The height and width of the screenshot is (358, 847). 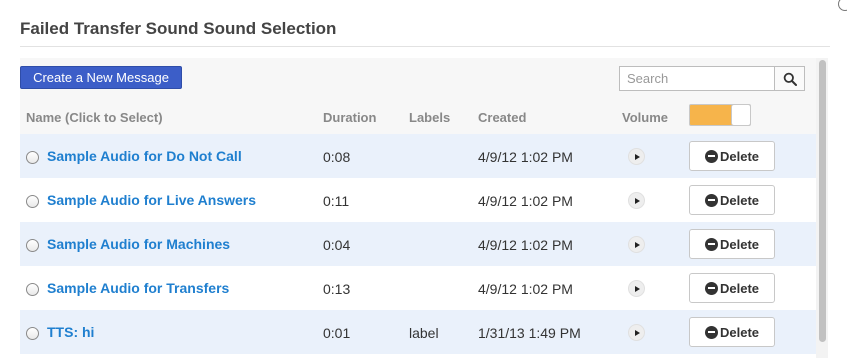 What do you see at coordinates (336, 201) in the screenshot?
I see `duration-cell: 0:11` at bounding box center [336, 201].